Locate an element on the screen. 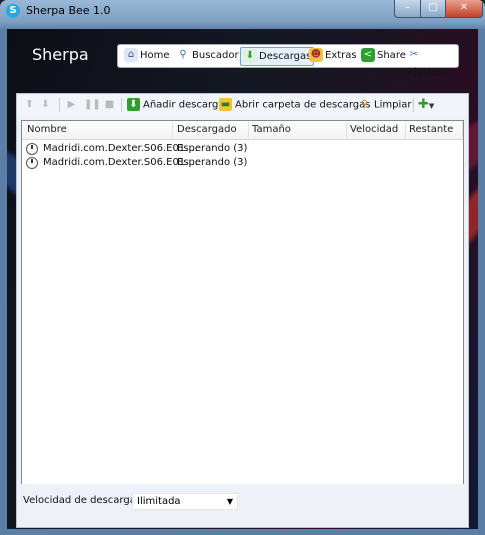 The width and height of the screenshot is (485, 535). move-down-button: ⬇ is located at coordinates (47, 105).